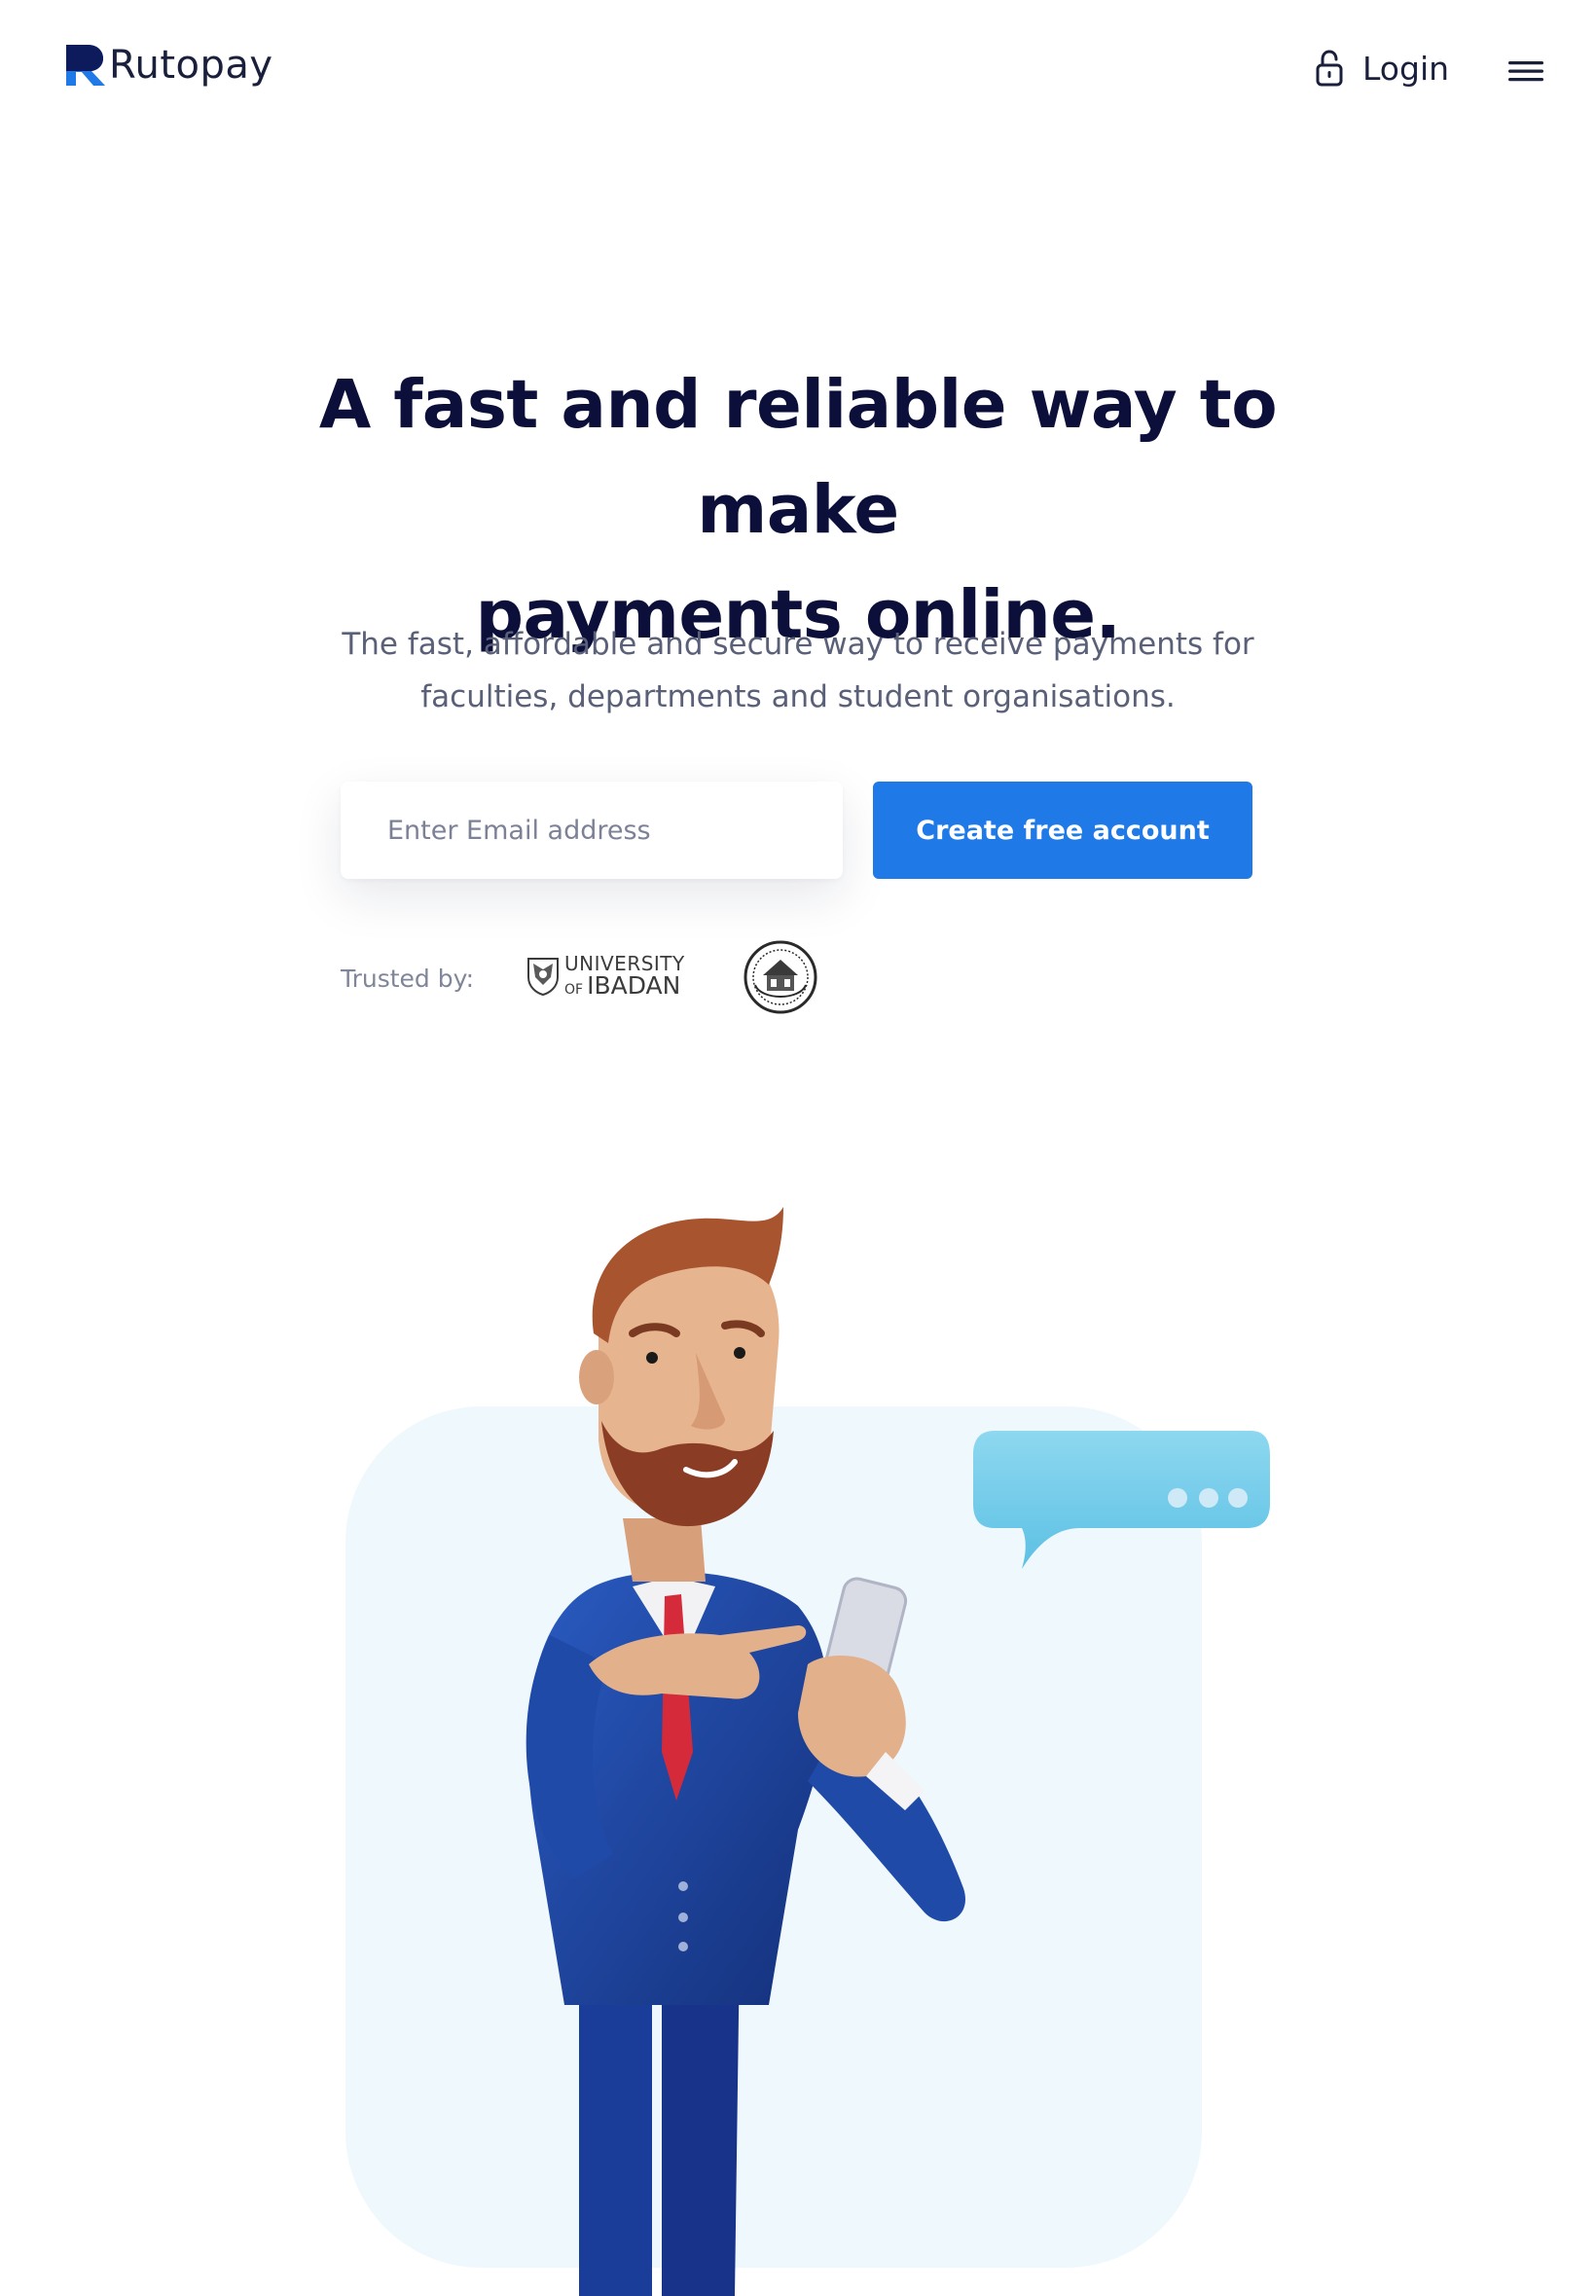  What do you see at coordinates (1406, 68) in the screenshot?
I see `login-label: Login` at bounding box center [1406, 68].